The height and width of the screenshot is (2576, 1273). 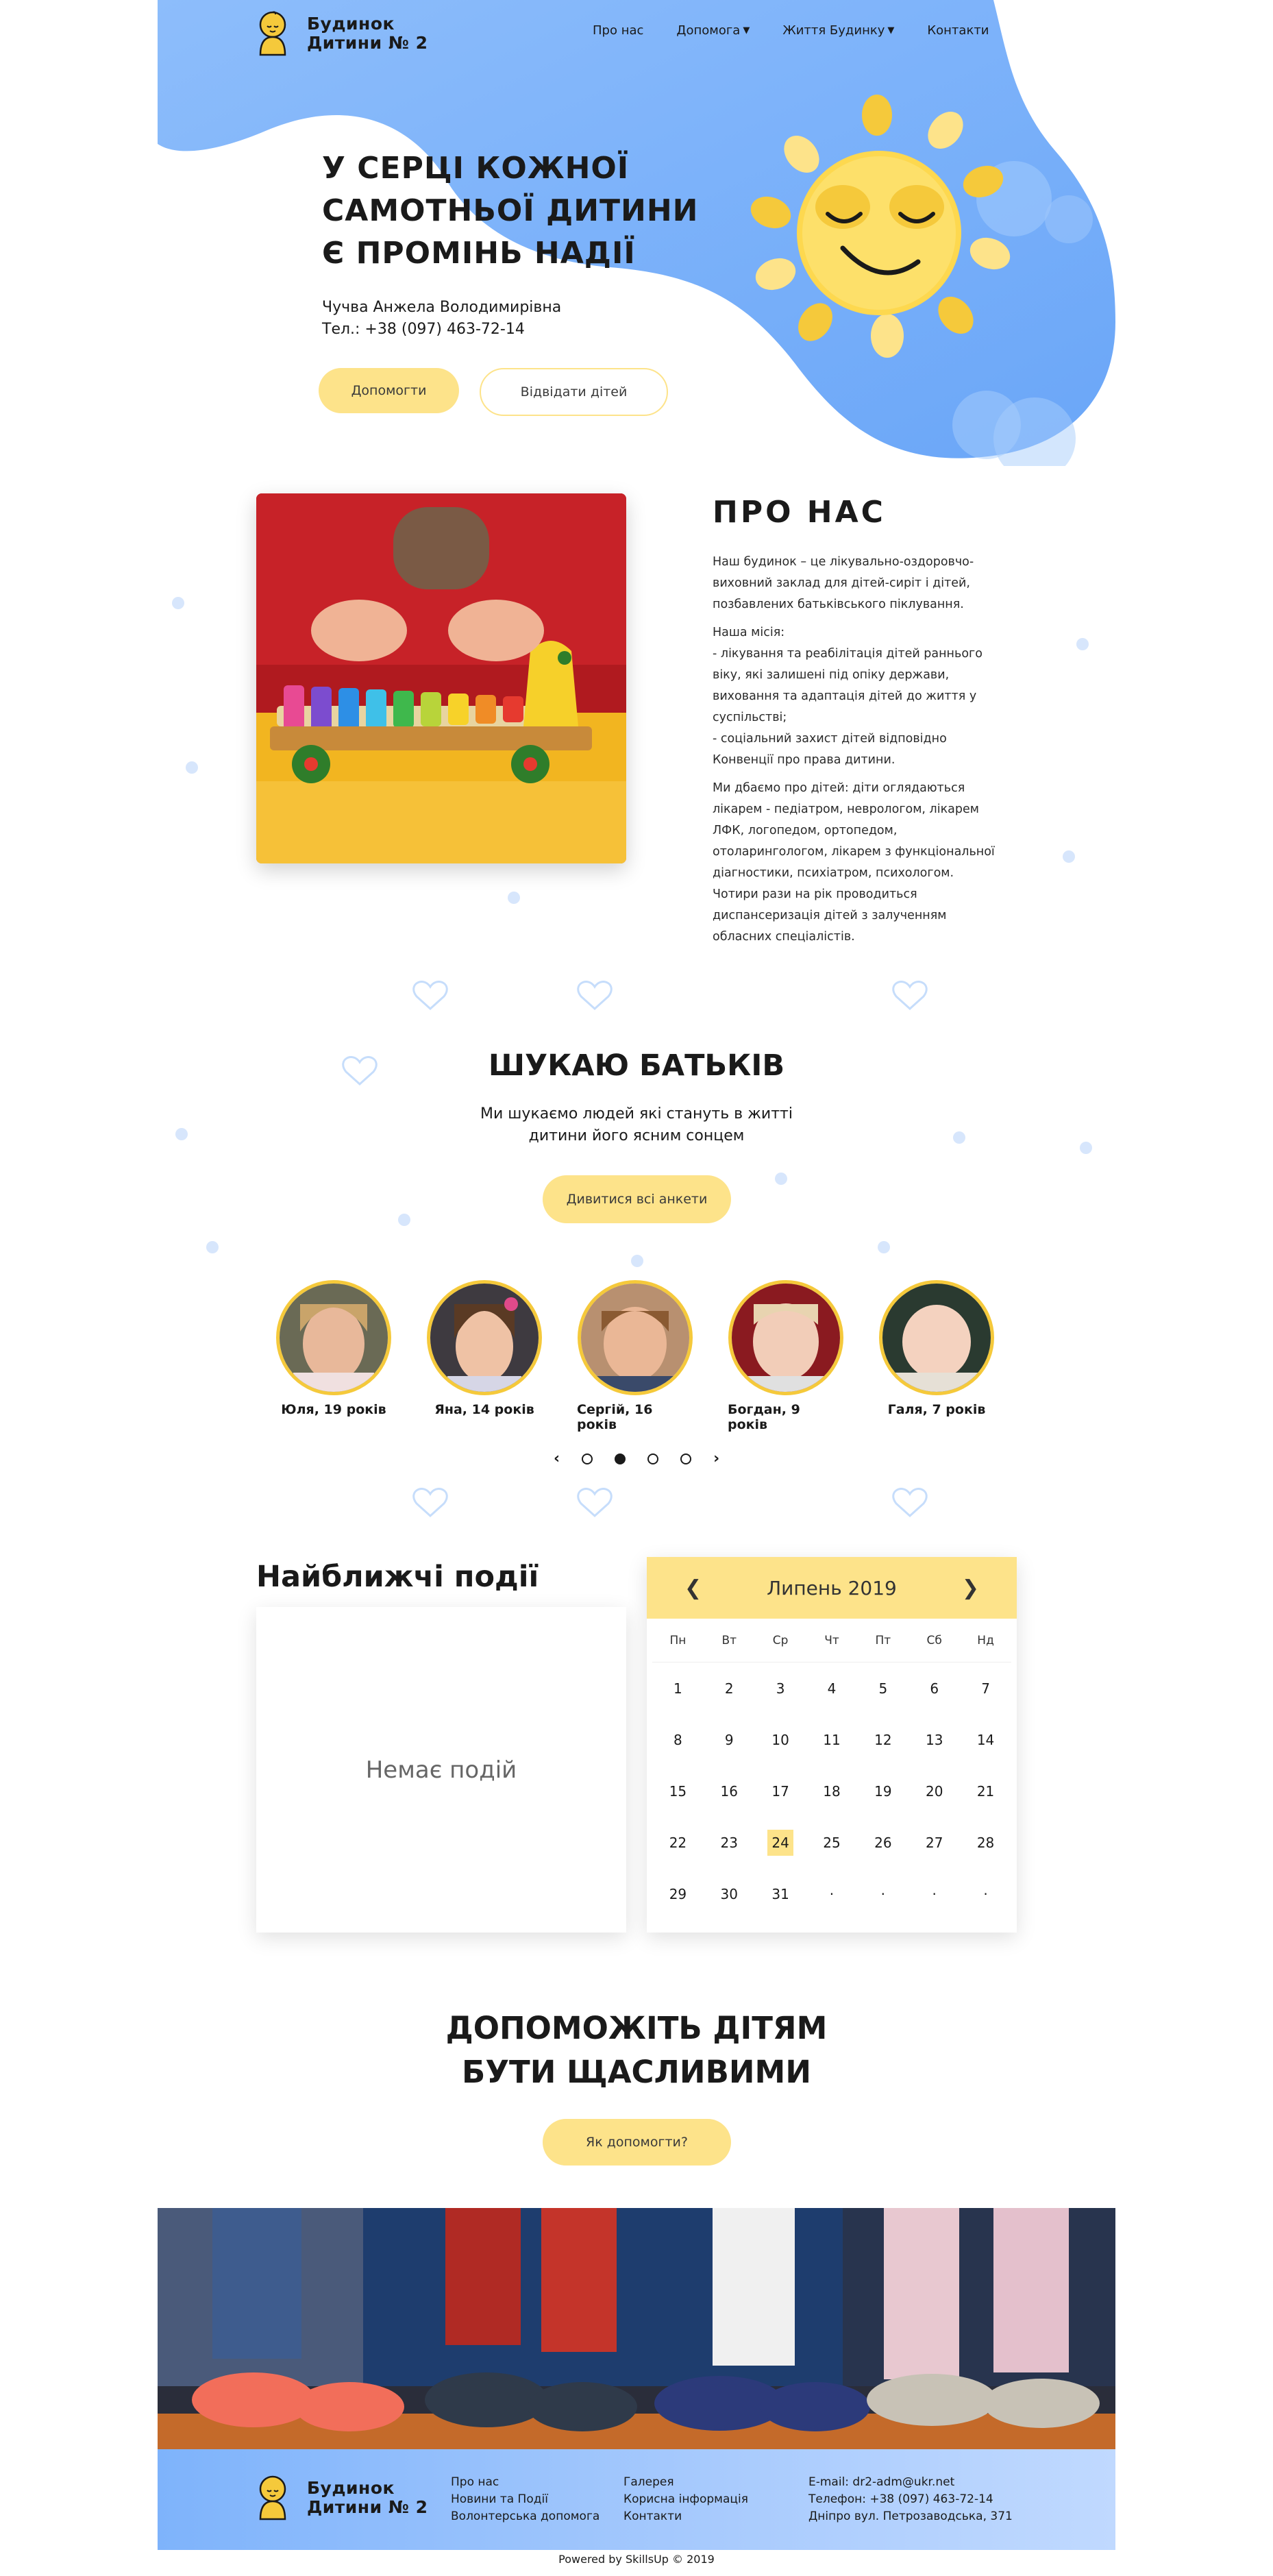 I want to click on nav-contacts-label: Контакти, so click(x=958, y=31).